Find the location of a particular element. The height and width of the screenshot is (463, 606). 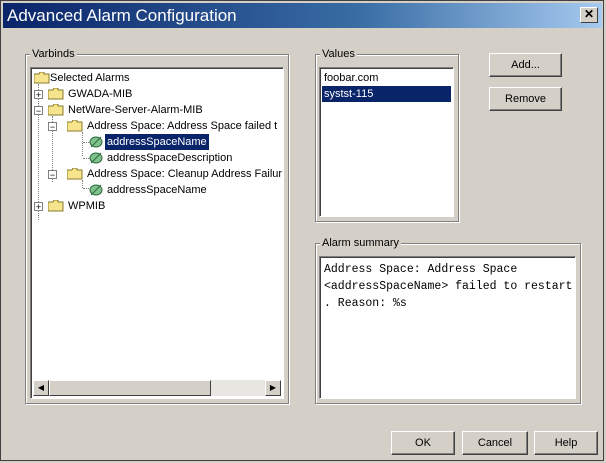

tree-label: addressSpaceDescription is located at coordinates (170, 158).